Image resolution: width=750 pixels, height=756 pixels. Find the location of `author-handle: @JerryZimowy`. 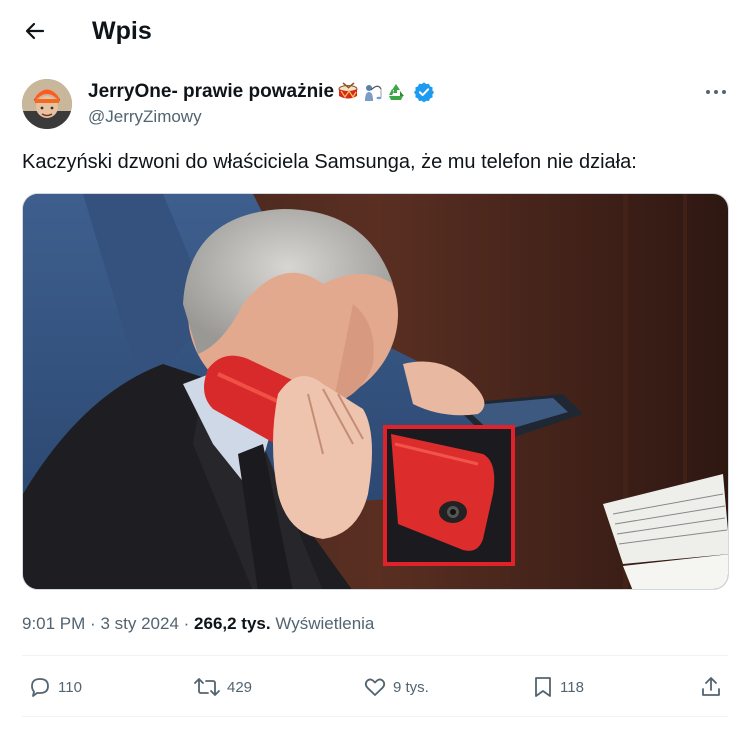

author-handle: @JerryZimowy is located at coordinates (145, 117).